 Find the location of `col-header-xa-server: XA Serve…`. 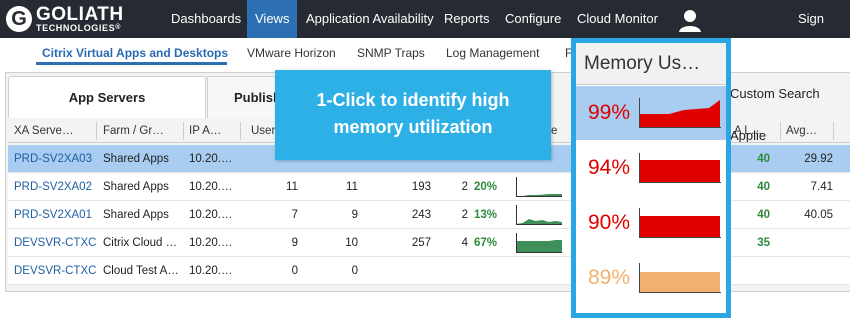

col-header-xa-server: XA Serve… is located at coordinates (54, 131).